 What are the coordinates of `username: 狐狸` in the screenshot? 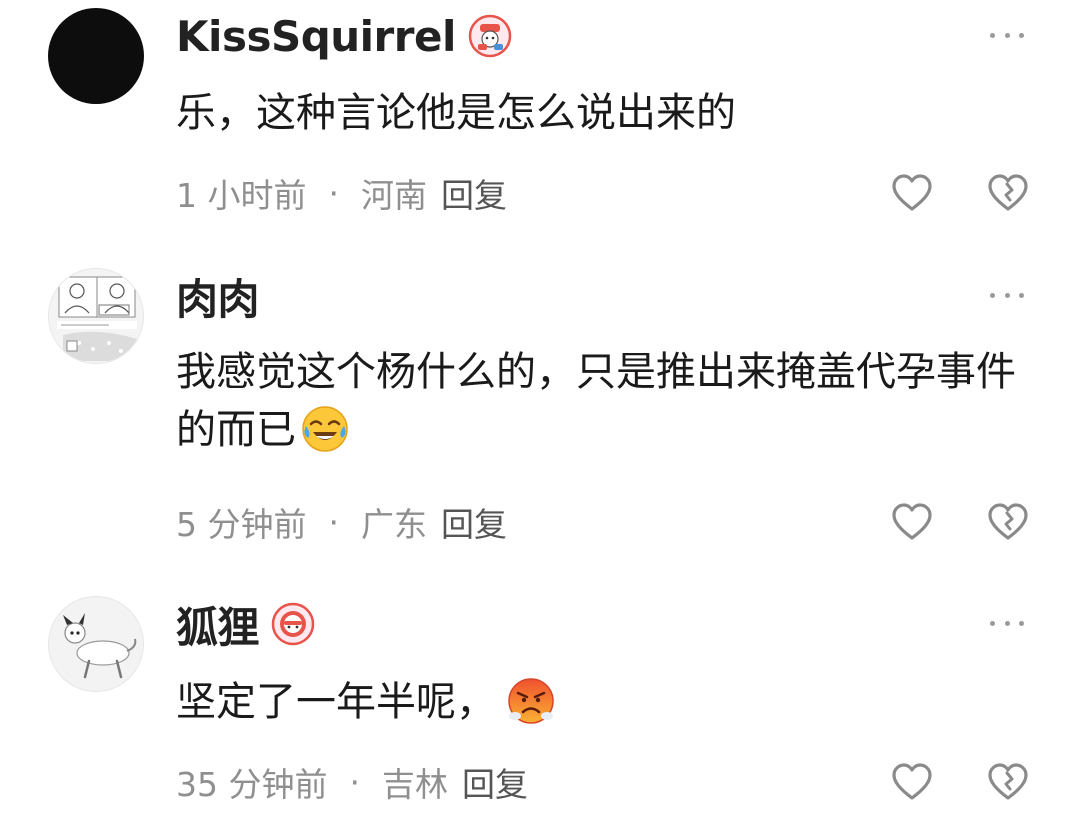 It's located at (218, 624).